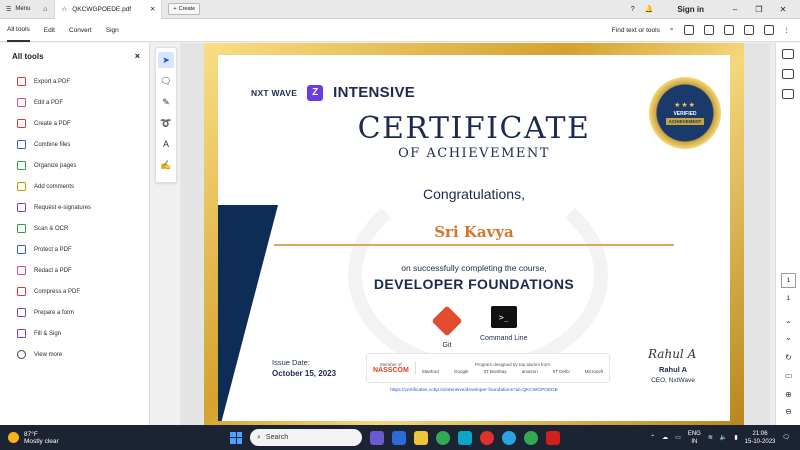 The height and width of the screenshot is (450, 800). What do you see at coordinates (509, 437) in the screenshot?
I see `telegram-icon` at bounding box center [509, 437].